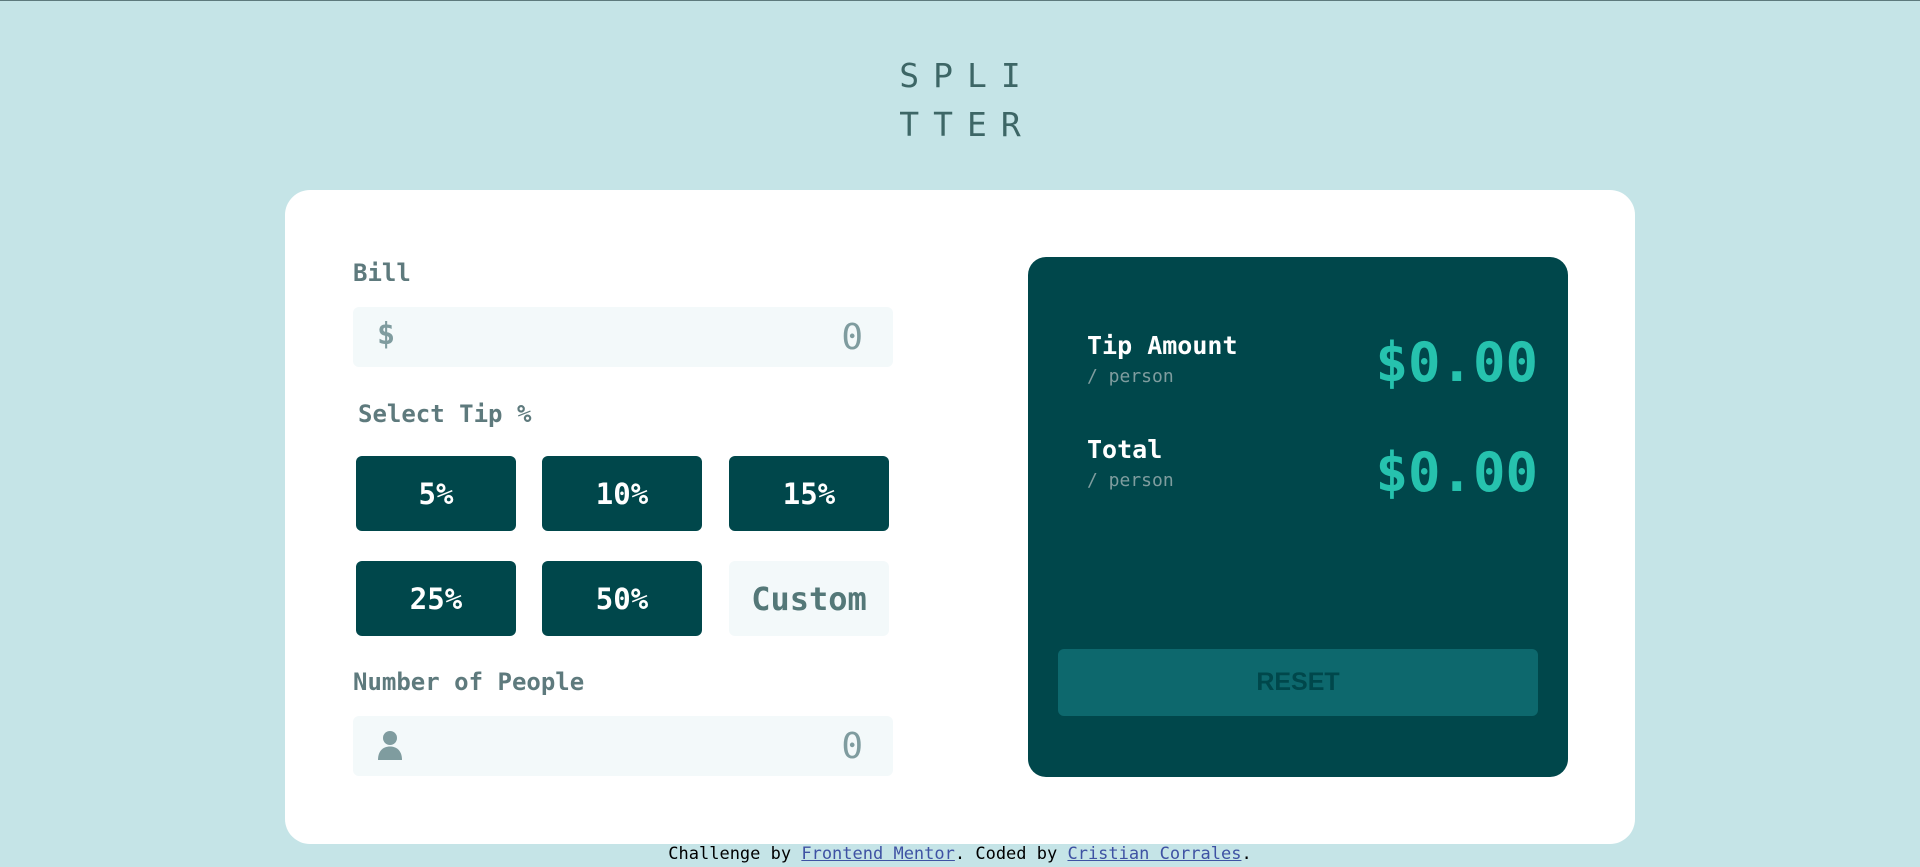 This screenshot has height=867, width=1920. Describe the element at coordinates (436, 493) in the screenshot. I see `tip-button-5: 5%` at that location.